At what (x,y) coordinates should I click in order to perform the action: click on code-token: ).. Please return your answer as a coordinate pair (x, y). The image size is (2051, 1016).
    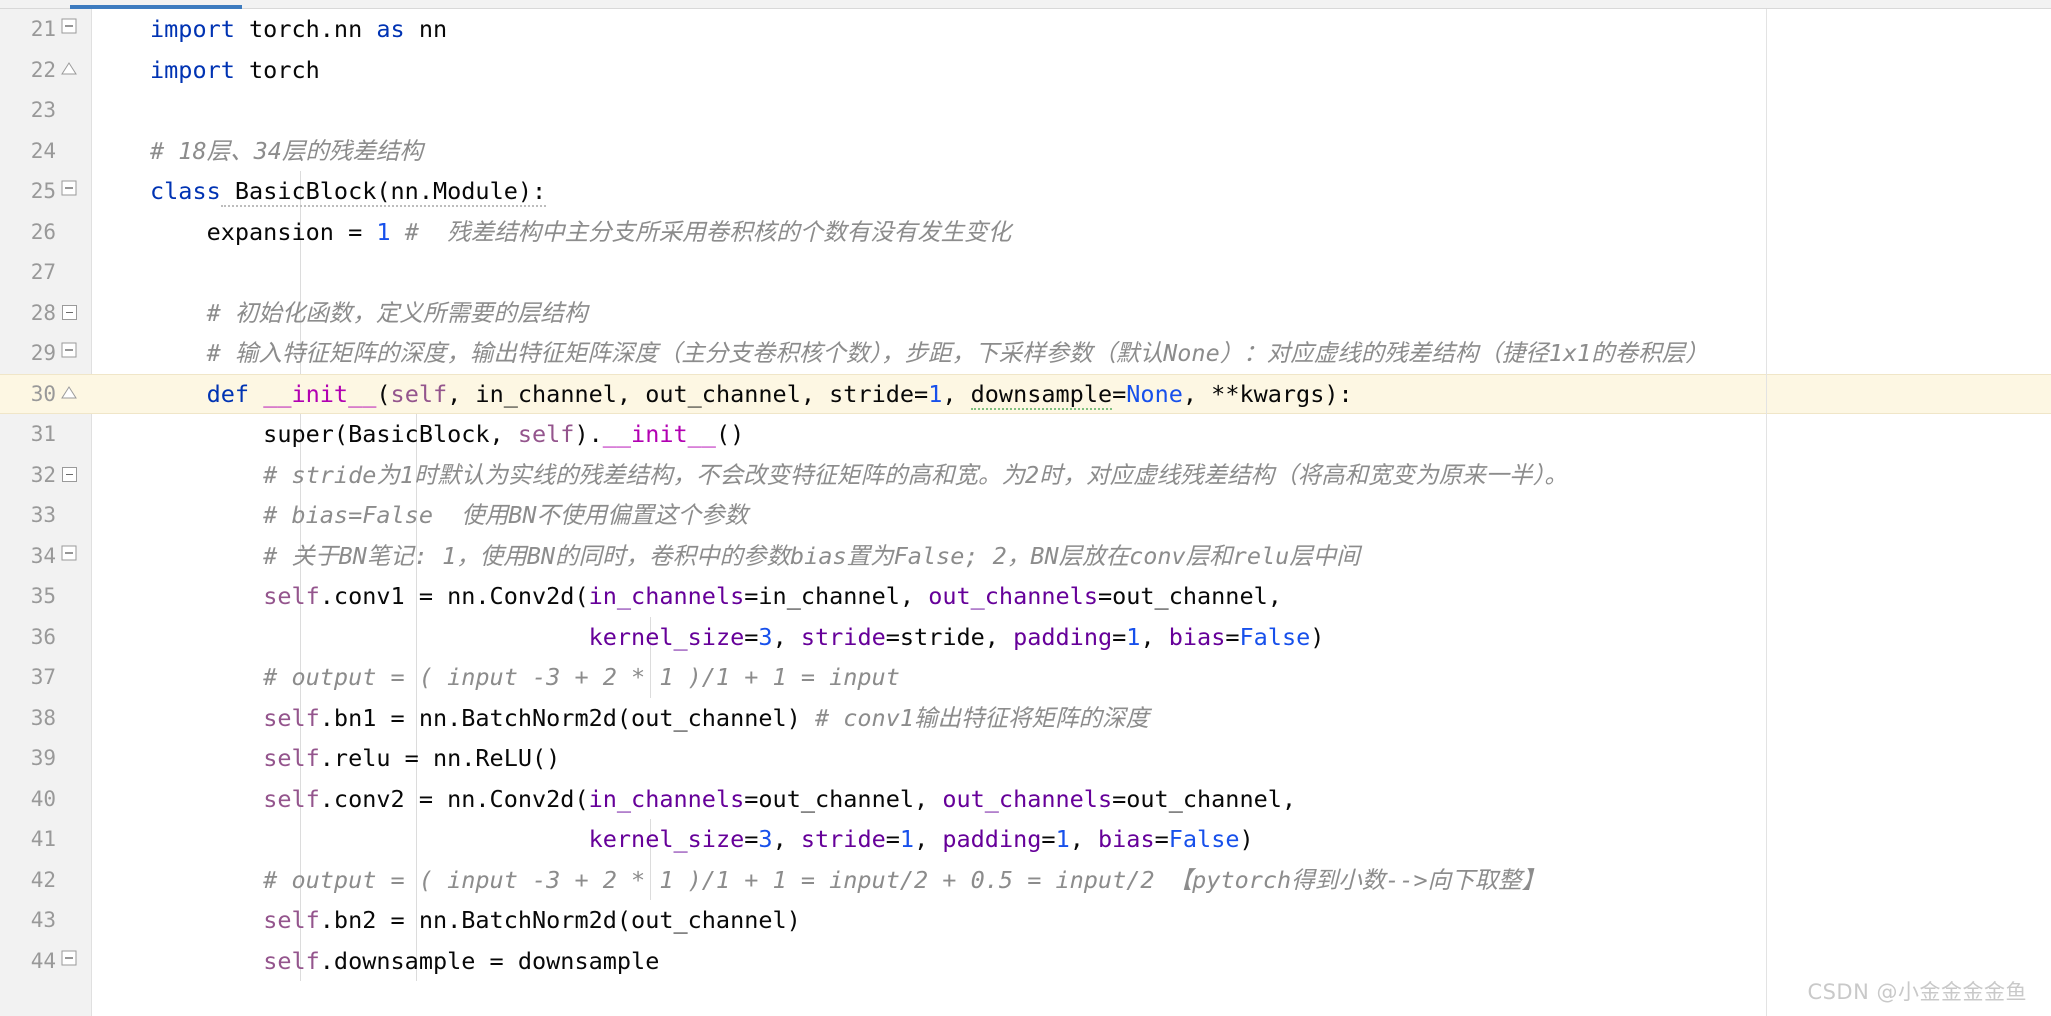
    Looking at the image, I should click on (588, 434).